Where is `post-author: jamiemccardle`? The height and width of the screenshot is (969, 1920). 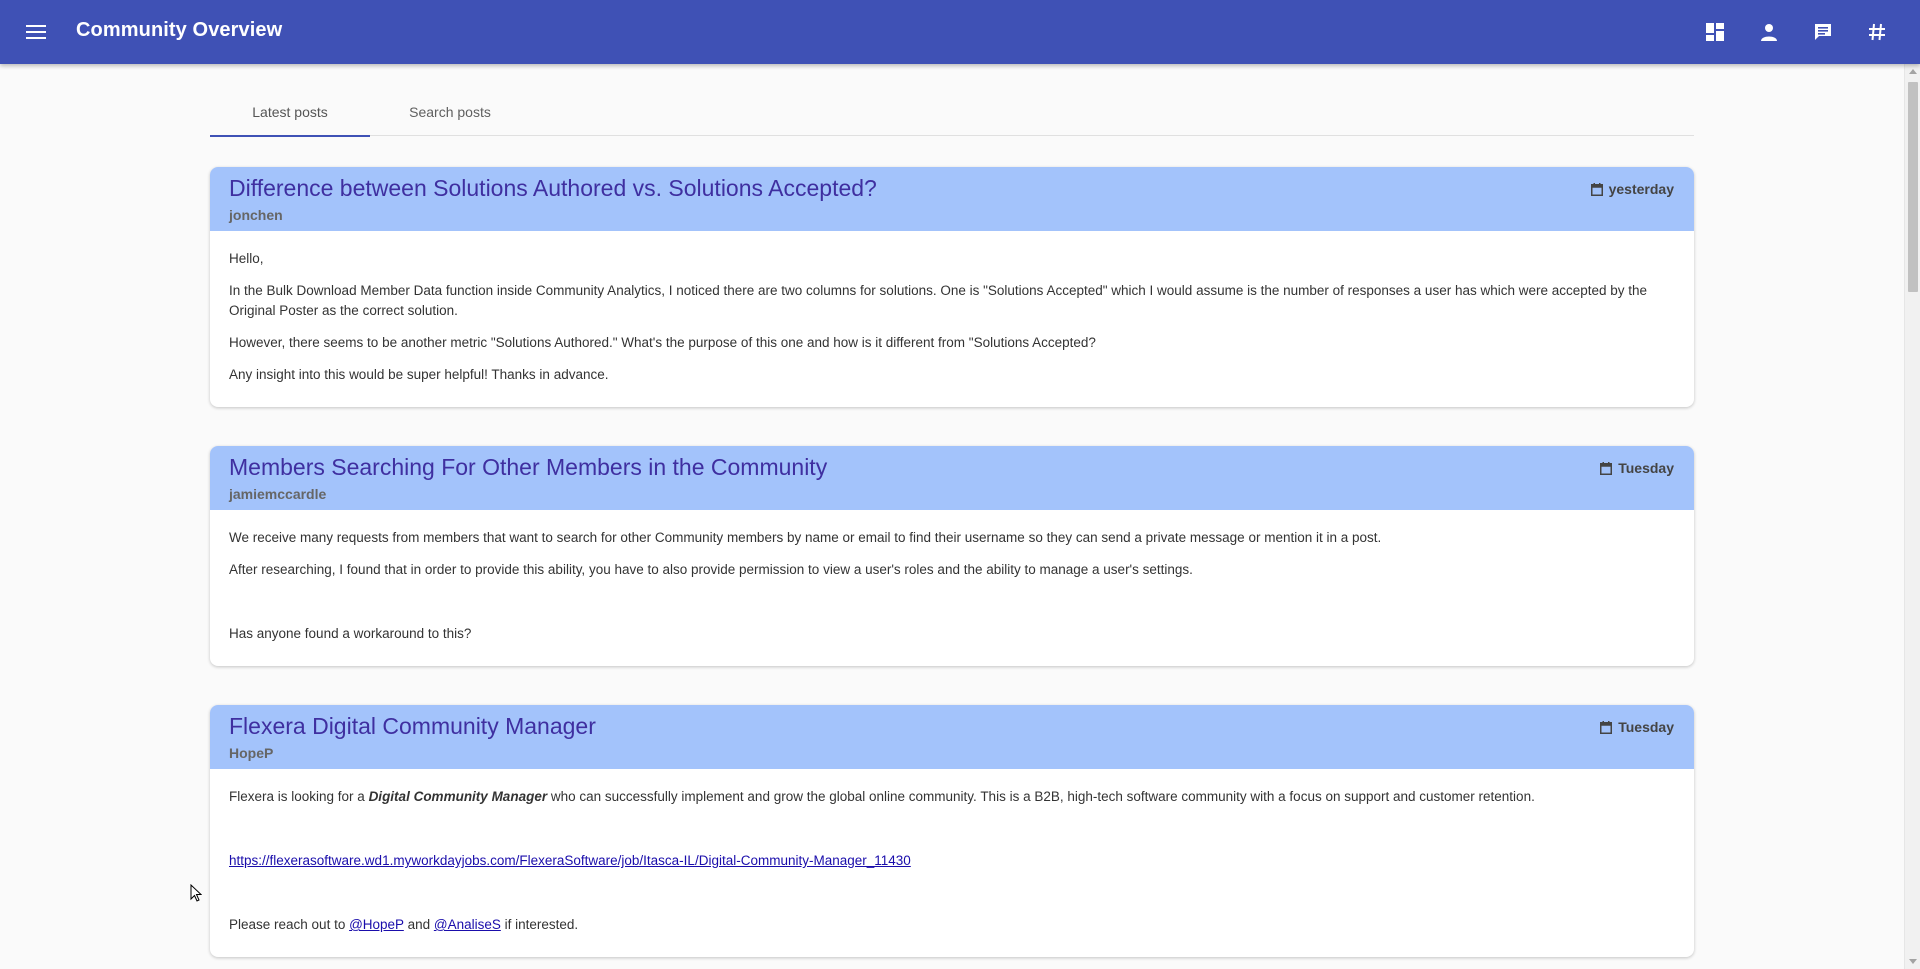
post-author: jamiemccardle is located at coordinates (278, 494).